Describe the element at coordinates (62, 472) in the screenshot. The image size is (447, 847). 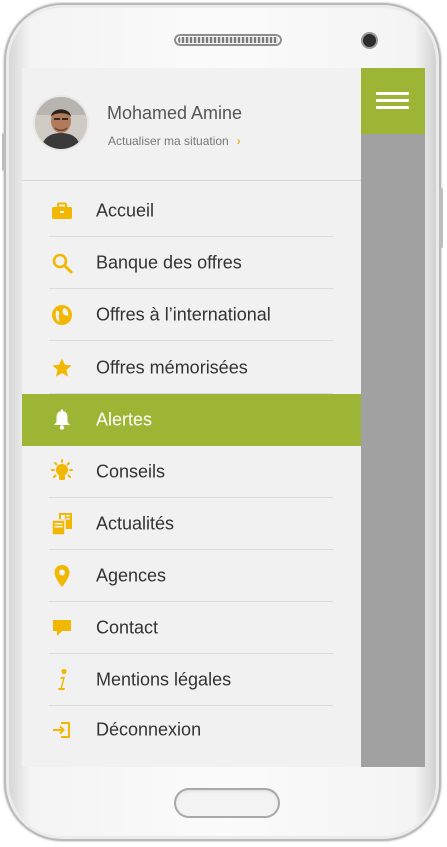
I see `lightbulb-icon` at that location.